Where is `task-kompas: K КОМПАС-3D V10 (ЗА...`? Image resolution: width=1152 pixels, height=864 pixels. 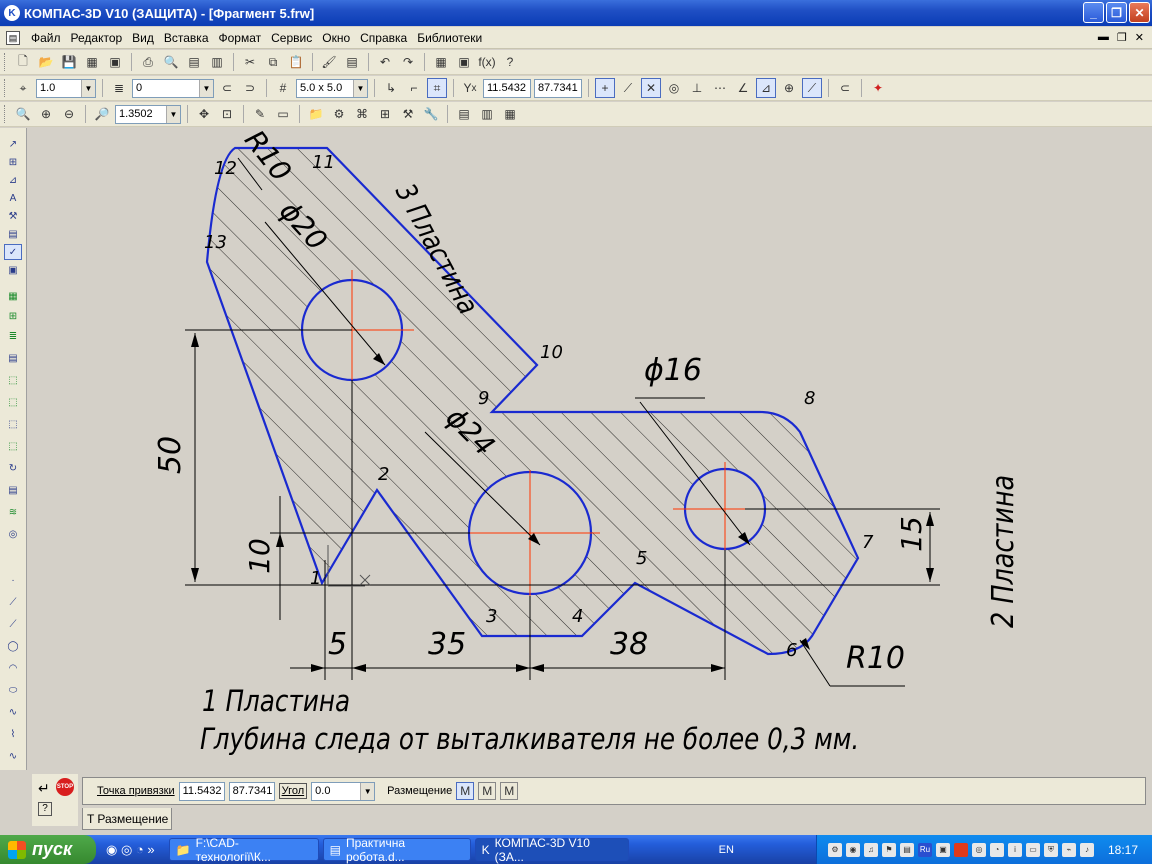 task-kompas: K КОМПАС-3D V10 (ЗА... is located at coordinates (551, 850).